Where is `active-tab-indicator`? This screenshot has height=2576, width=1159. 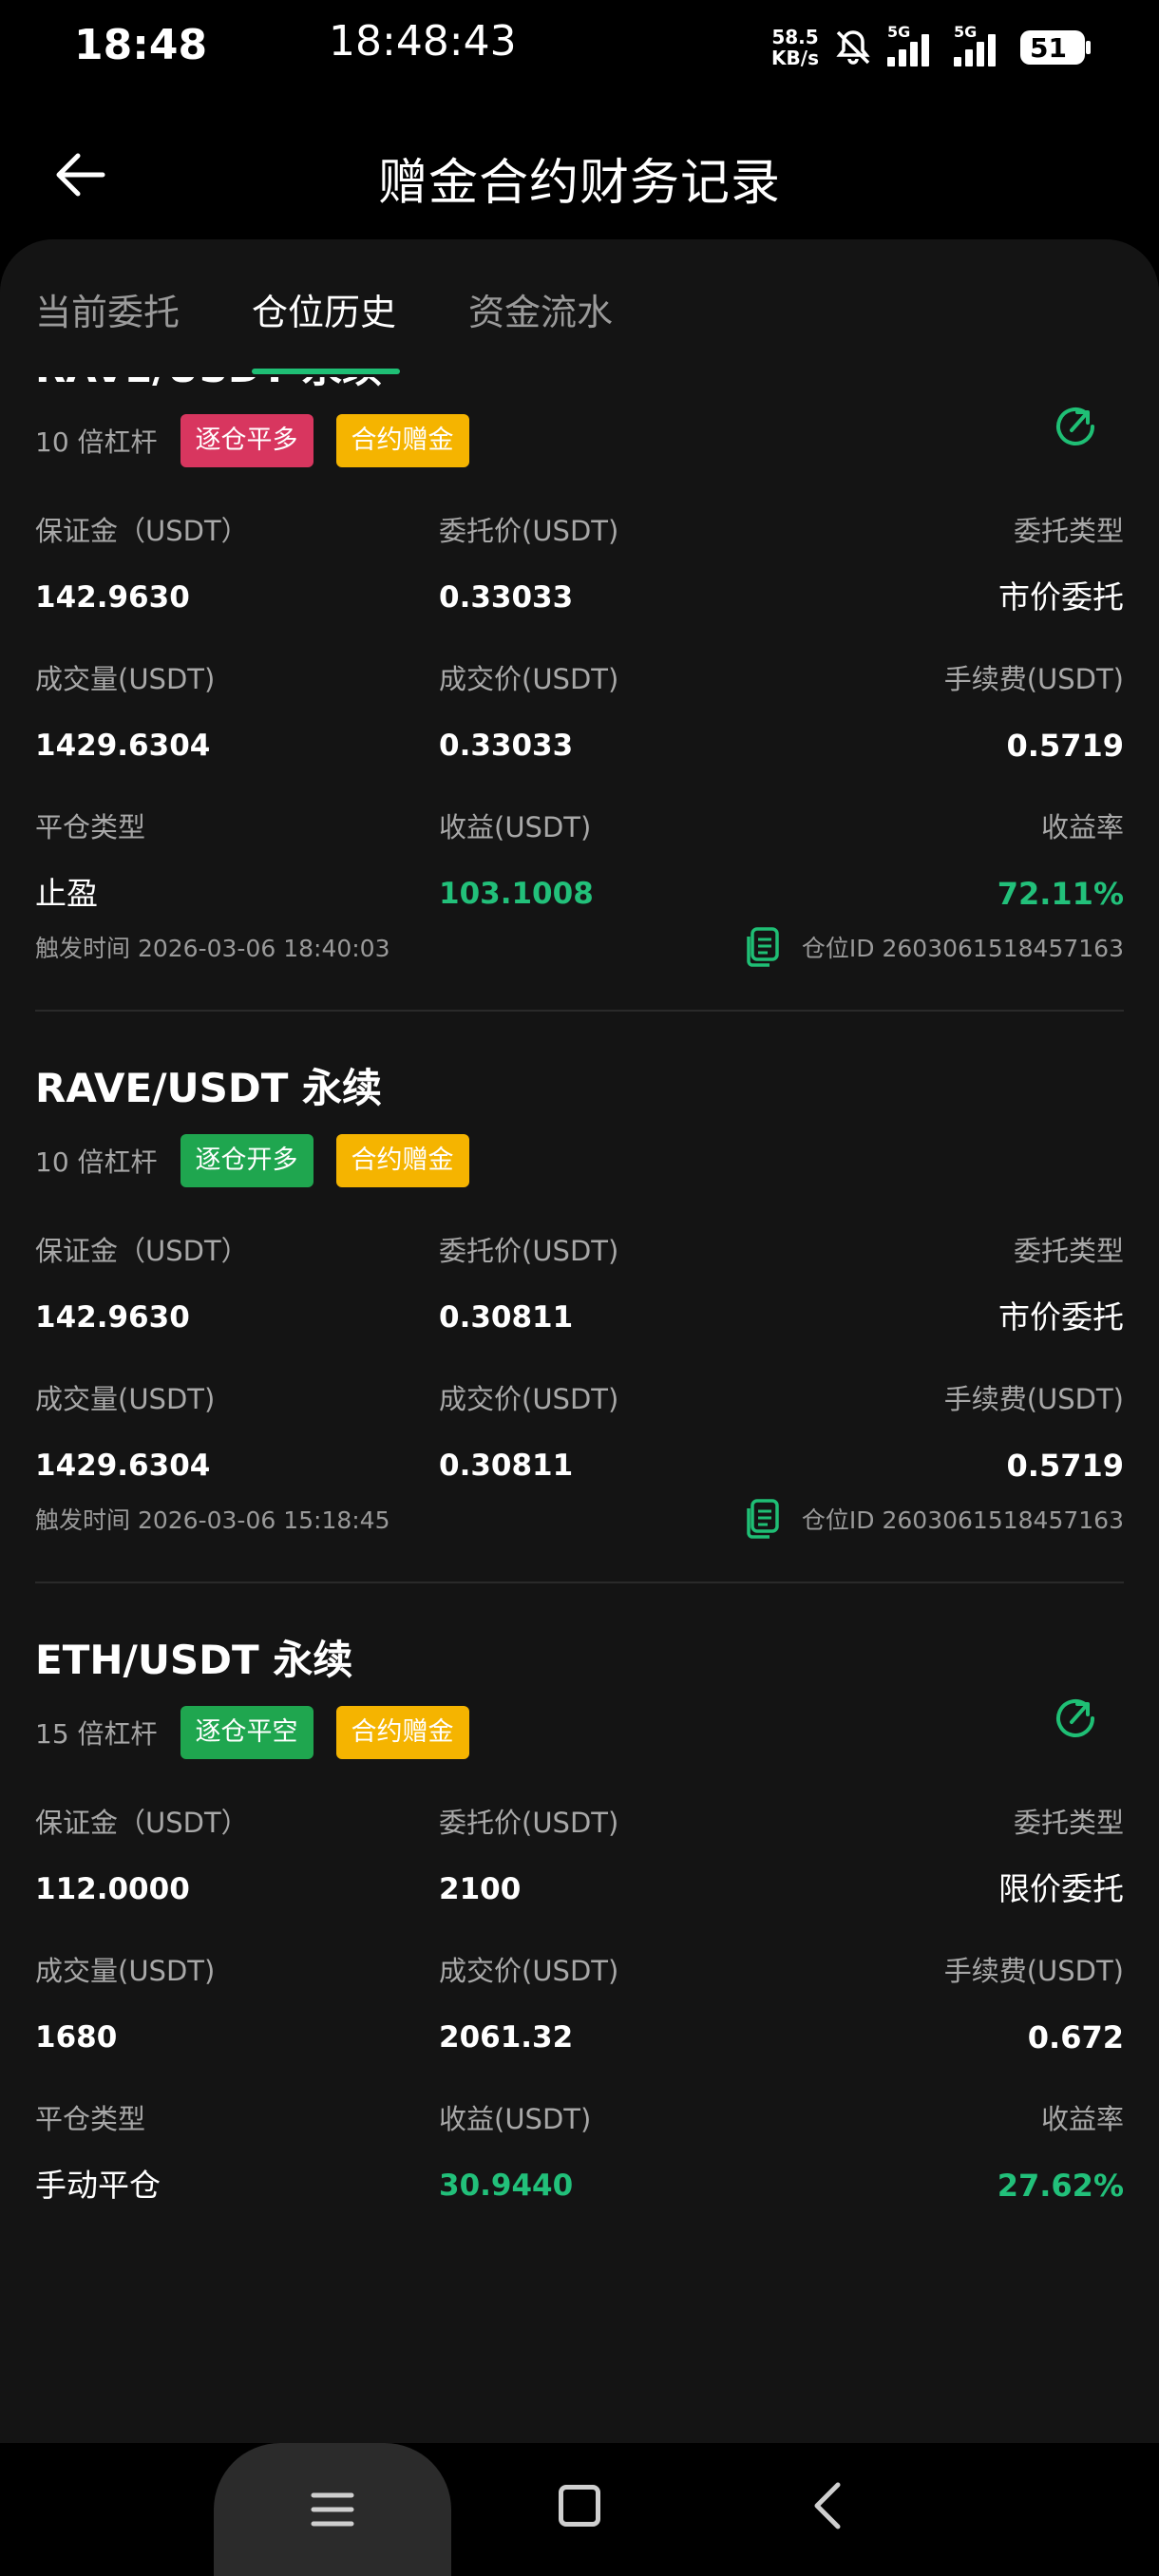
active-tab-indicator is located at coordinates (326, 371).